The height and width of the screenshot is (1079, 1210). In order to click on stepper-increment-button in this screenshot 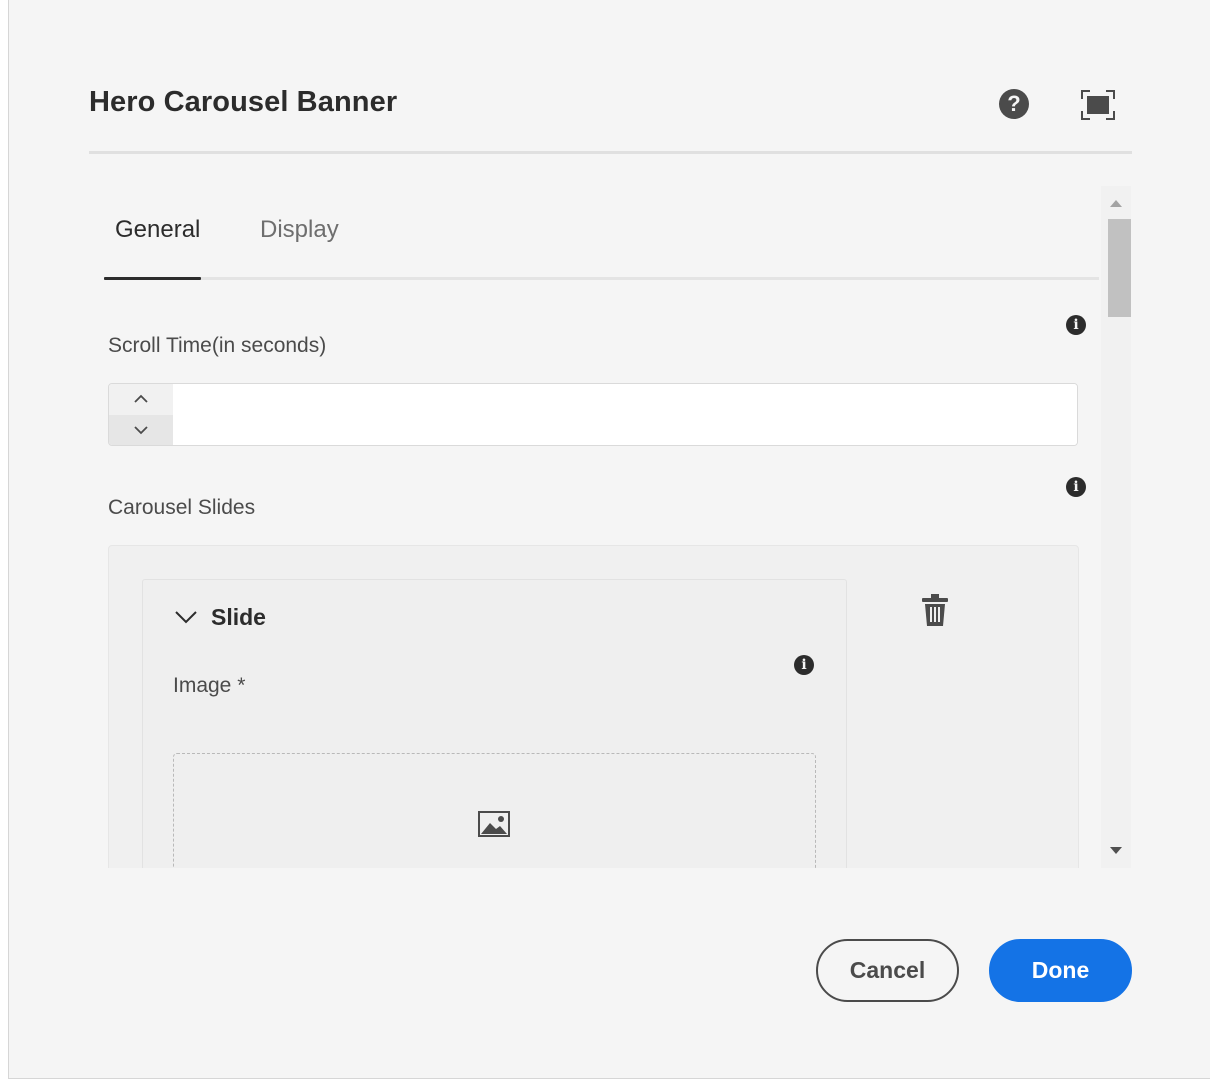, I will do `click(141, 399)`.